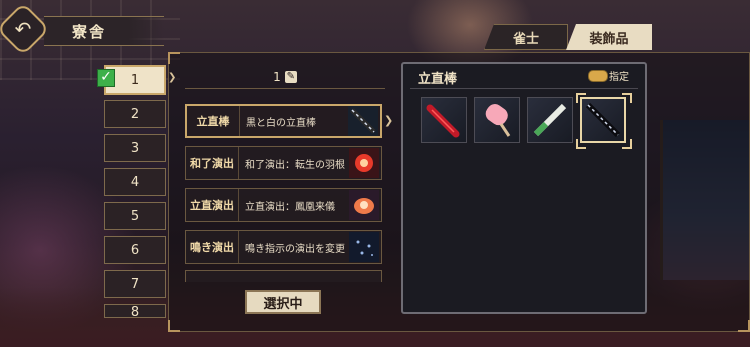 This screenshot has height=347, width=750. Describe the element at coordinates (290, 77) in the screenshot. I see `edit-icon: ✎` at that location.